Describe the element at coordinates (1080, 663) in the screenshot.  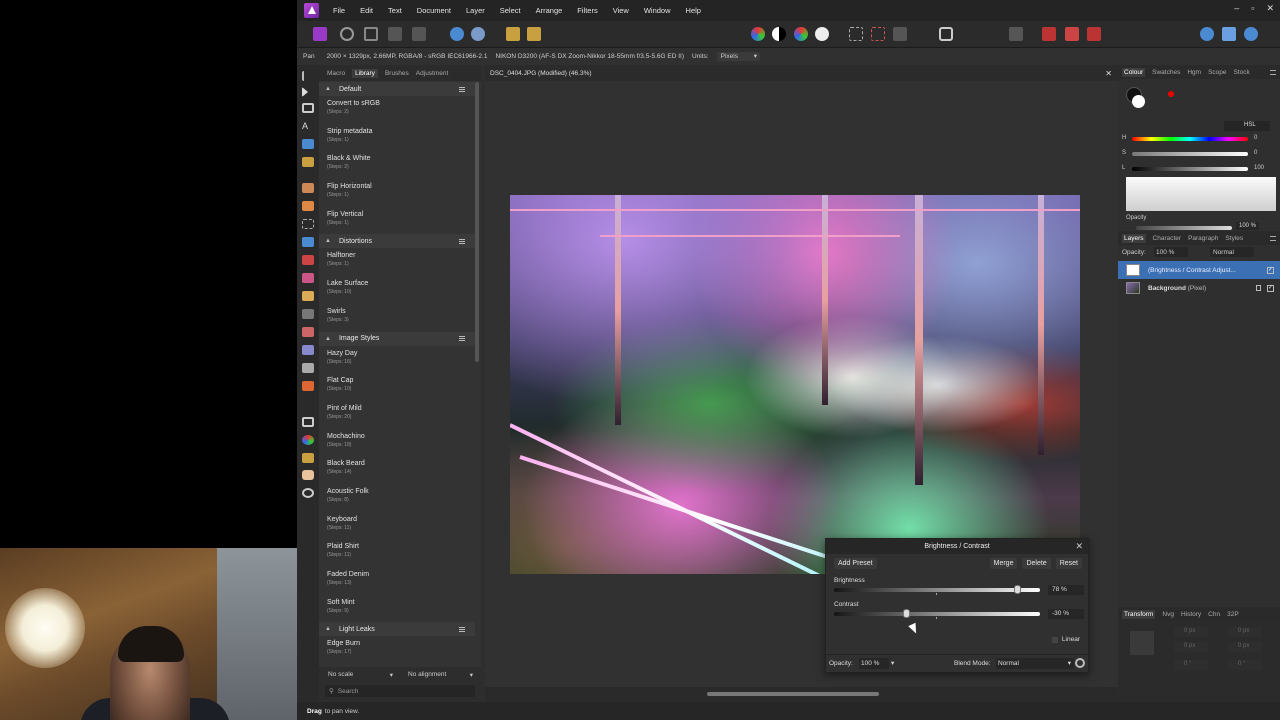
I see `gear-icon` at that location.